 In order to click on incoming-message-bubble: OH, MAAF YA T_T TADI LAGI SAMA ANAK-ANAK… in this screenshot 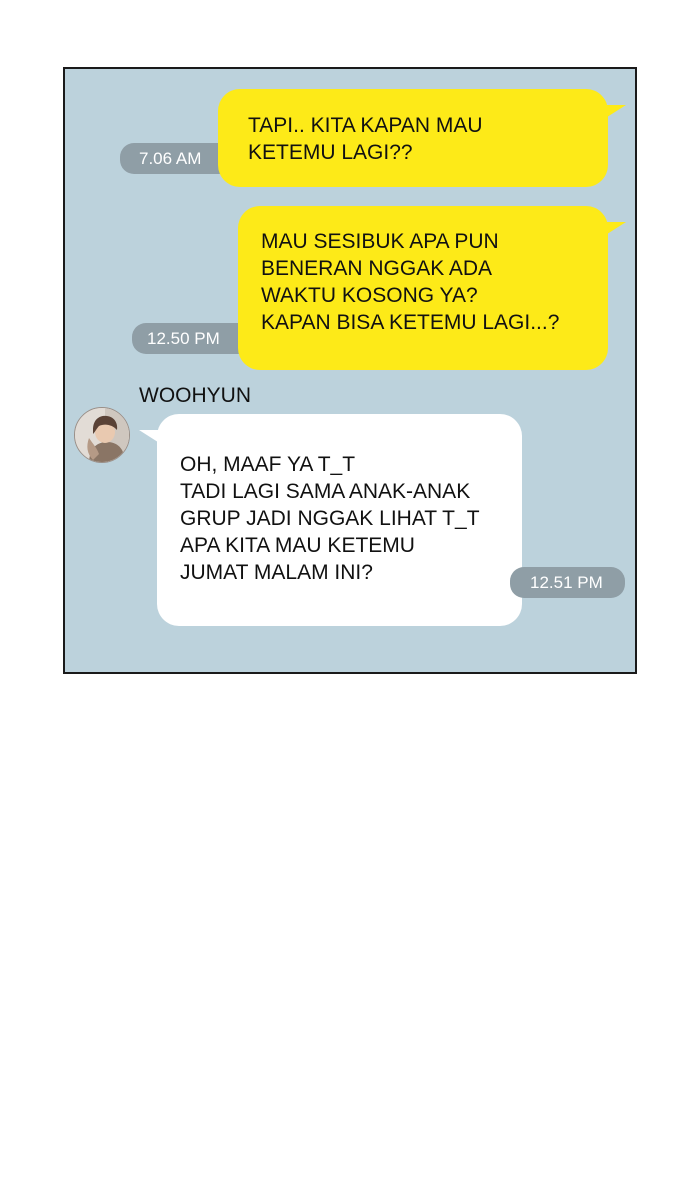, I will do `click(330, 520)`.